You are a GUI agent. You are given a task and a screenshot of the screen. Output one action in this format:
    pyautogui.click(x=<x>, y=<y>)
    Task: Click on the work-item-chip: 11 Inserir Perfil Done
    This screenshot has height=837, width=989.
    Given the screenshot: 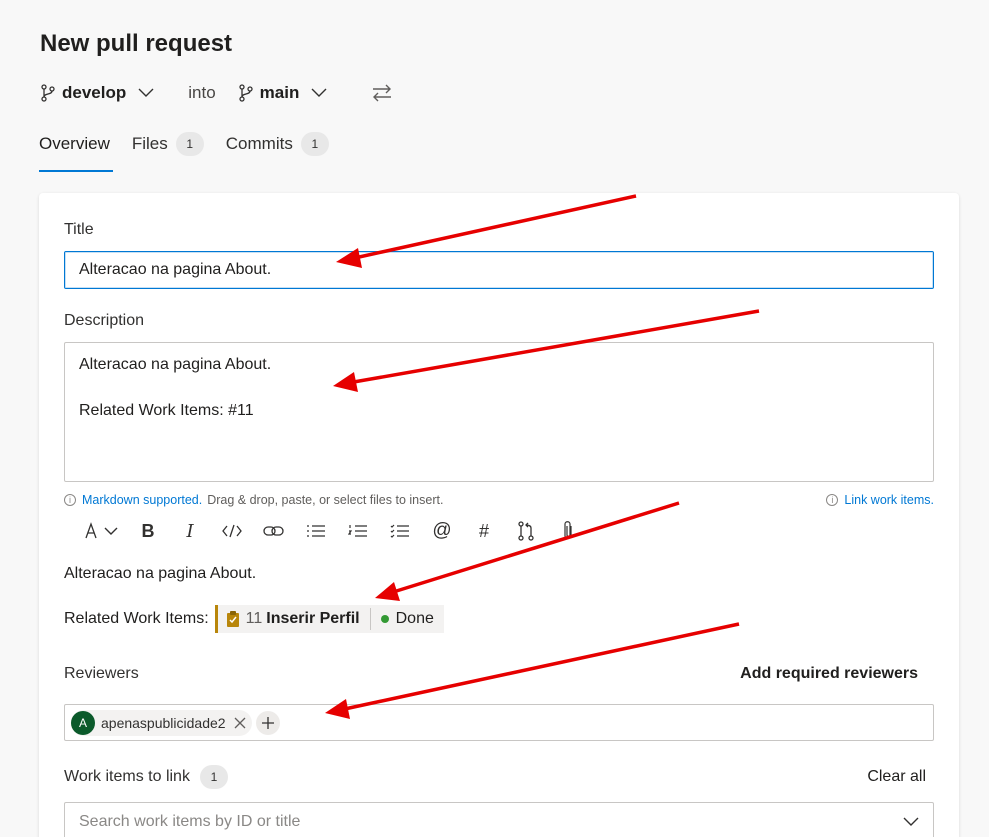 What is the action you would take?
    pyautogui.click(x=329, y=619)
    